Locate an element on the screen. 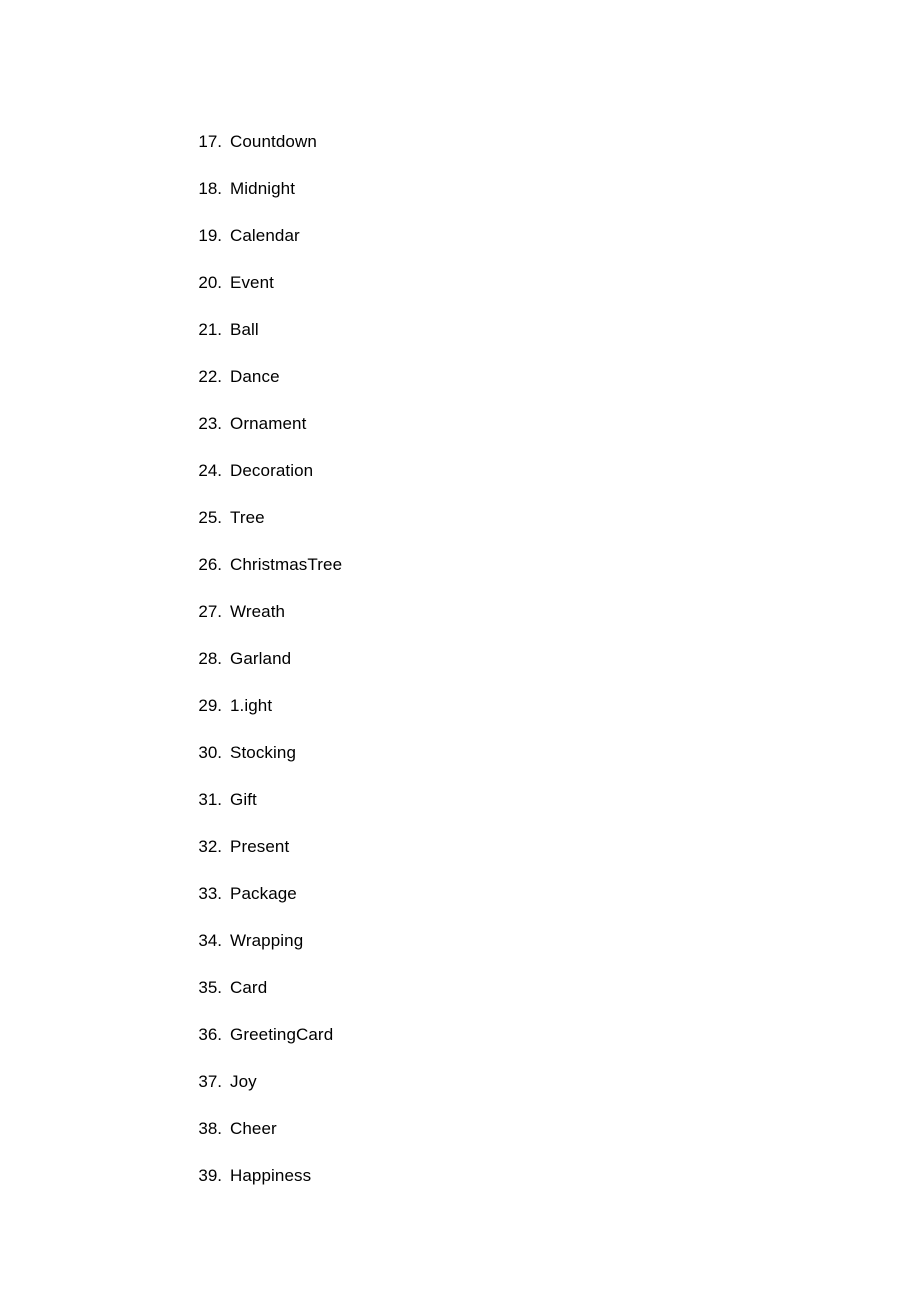 The image size is (920, 1301). list-item-number: 33. is located at coordinates (210, 893).